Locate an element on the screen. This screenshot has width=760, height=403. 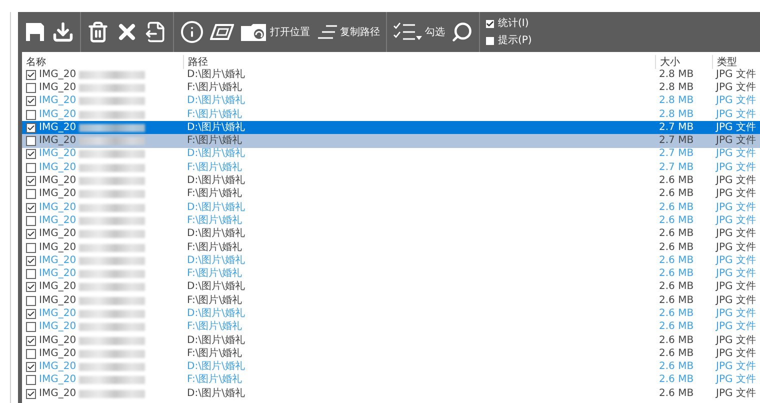
save-icon is located at coordinates (35, 32).